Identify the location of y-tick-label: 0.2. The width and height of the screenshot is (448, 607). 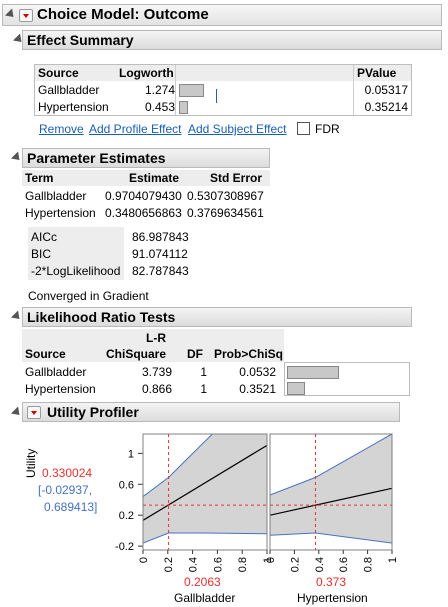
(126, 516).